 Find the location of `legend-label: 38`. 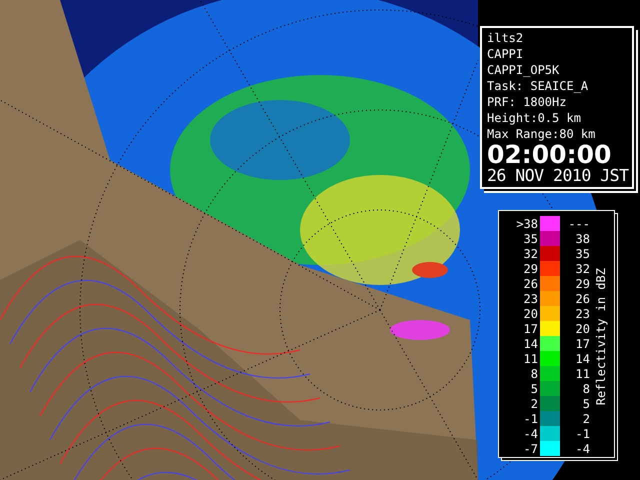

legend-label: 38 is located at coordinates (582, 239).